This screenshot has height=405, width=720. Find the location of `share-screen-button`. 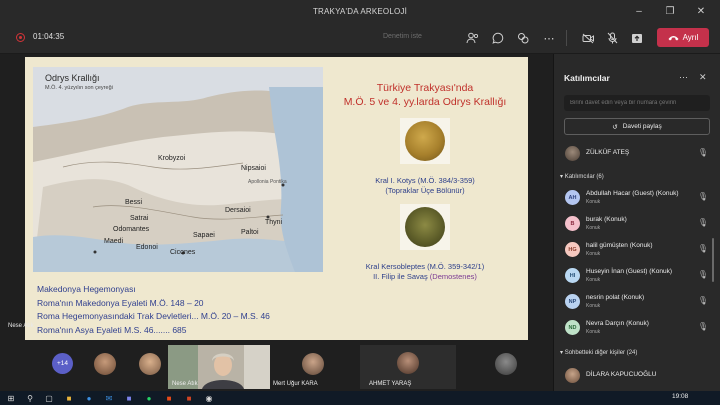

share-screen-button is located at coordinates (637, 38).